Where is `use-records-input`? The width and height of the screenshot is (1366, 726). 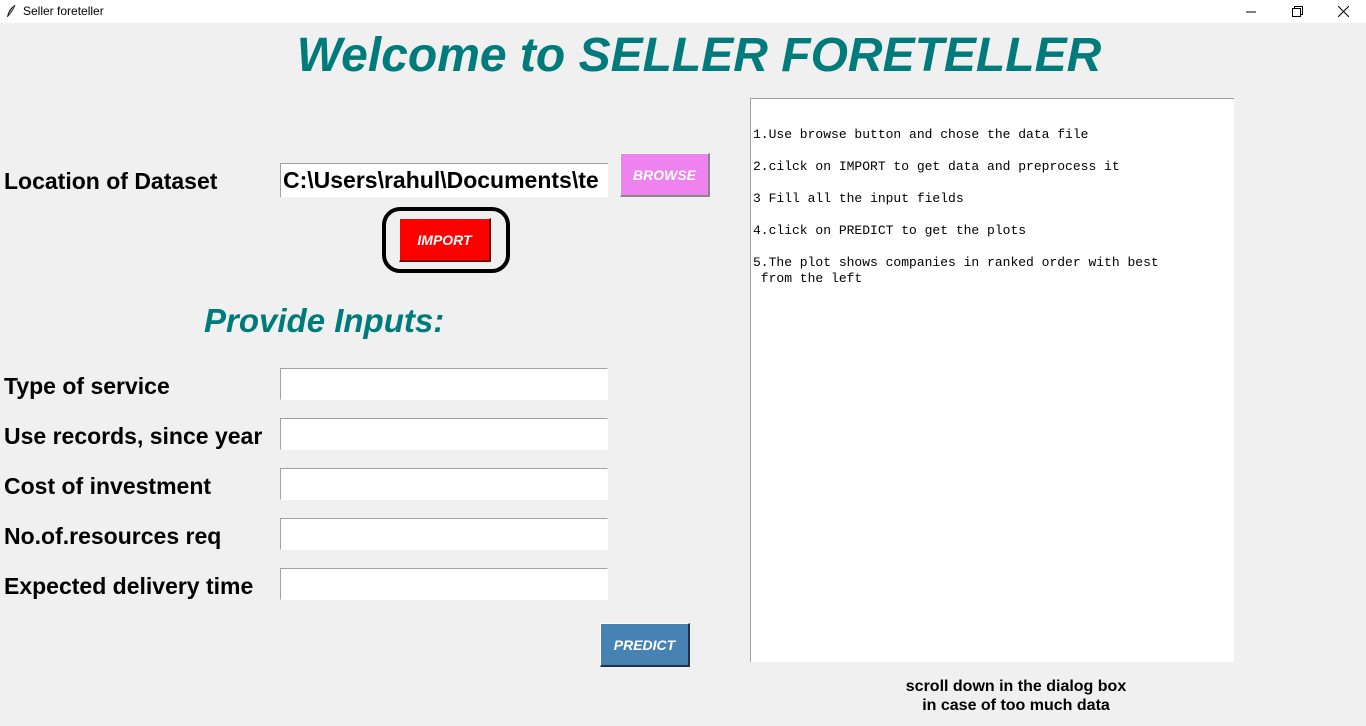
use-records-input is located at coordinates (444, 434).